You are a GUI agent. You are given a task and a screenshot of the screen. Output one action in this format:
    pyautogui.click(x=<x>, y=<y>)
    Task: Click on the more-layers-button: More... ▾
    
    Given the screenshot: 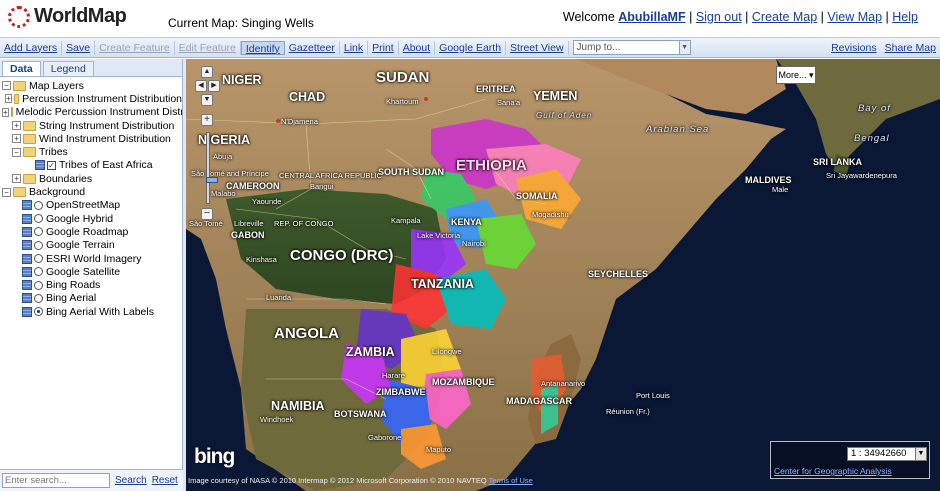 What is the action you would take?
    pyautogui.click(x=796, y=75)
    